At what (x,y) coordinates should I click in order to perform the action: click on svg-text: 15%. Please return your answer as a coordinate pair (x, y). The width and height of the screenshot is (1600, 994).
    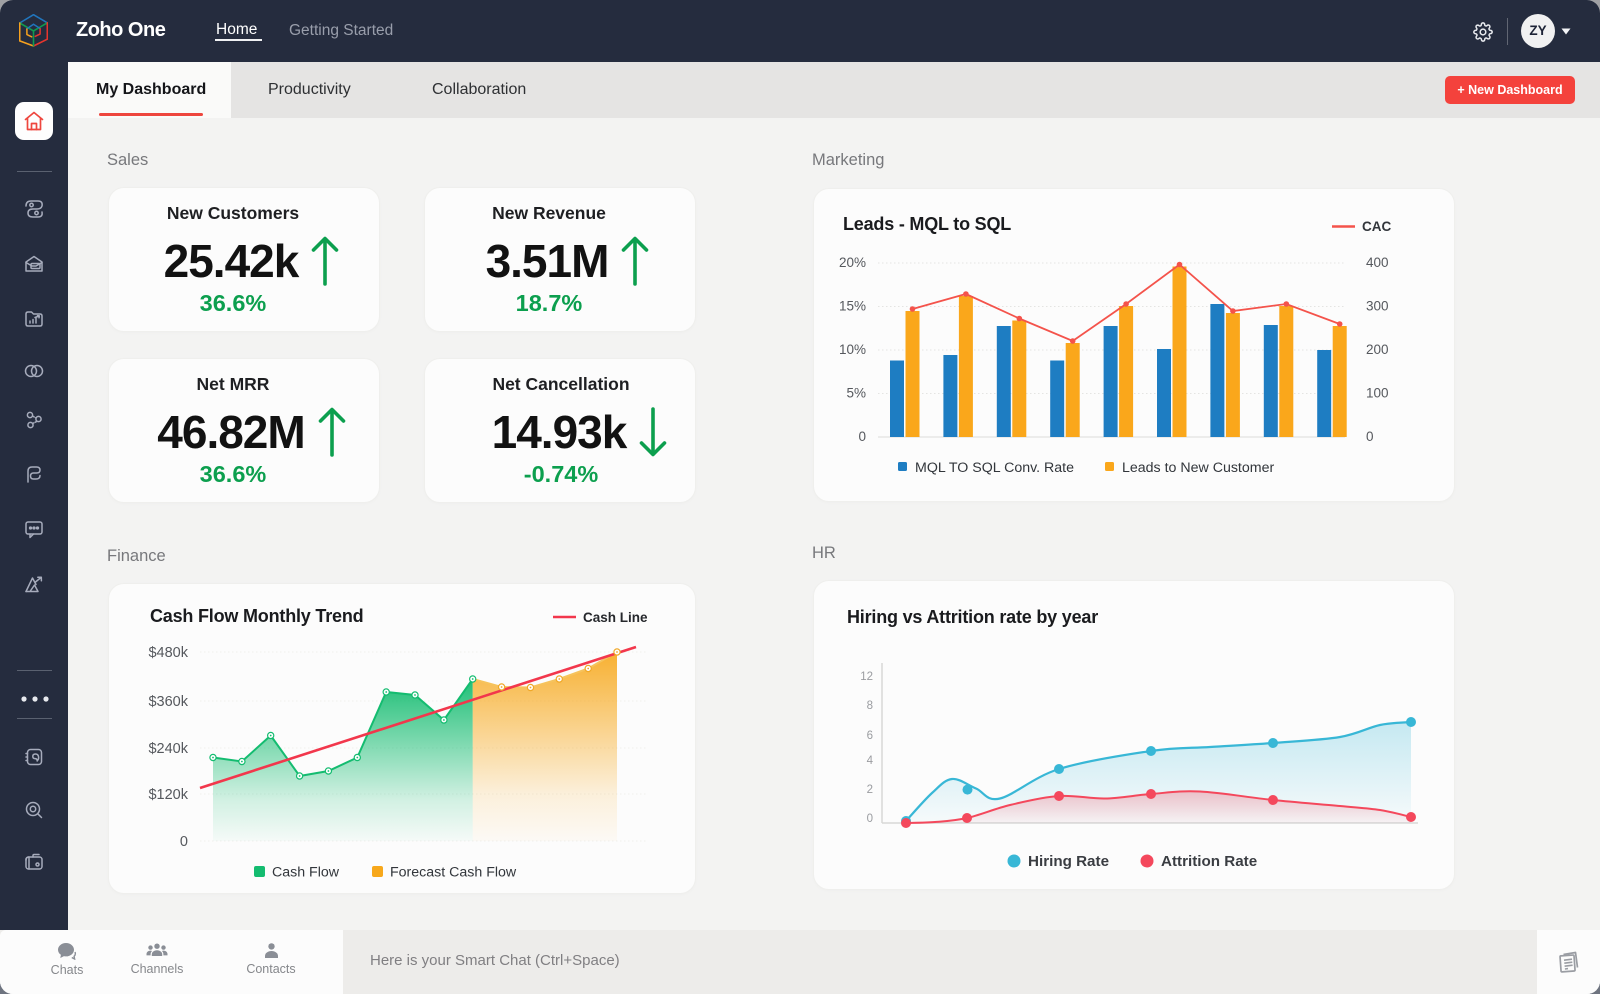
    Looking at the image, I should click on (852, 306).